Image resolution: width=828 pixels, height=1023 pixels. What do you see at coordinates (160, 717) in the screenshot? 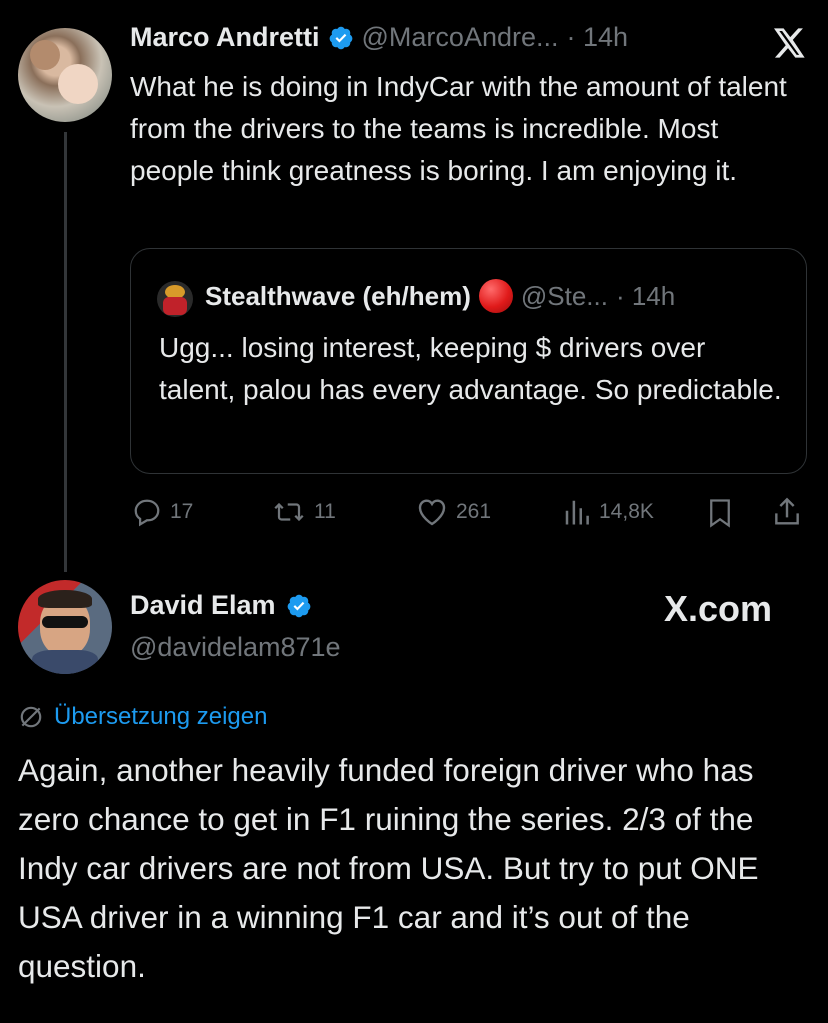
I see `translate-label: Übersetzung zeigen` at bounding box center [160, 717].